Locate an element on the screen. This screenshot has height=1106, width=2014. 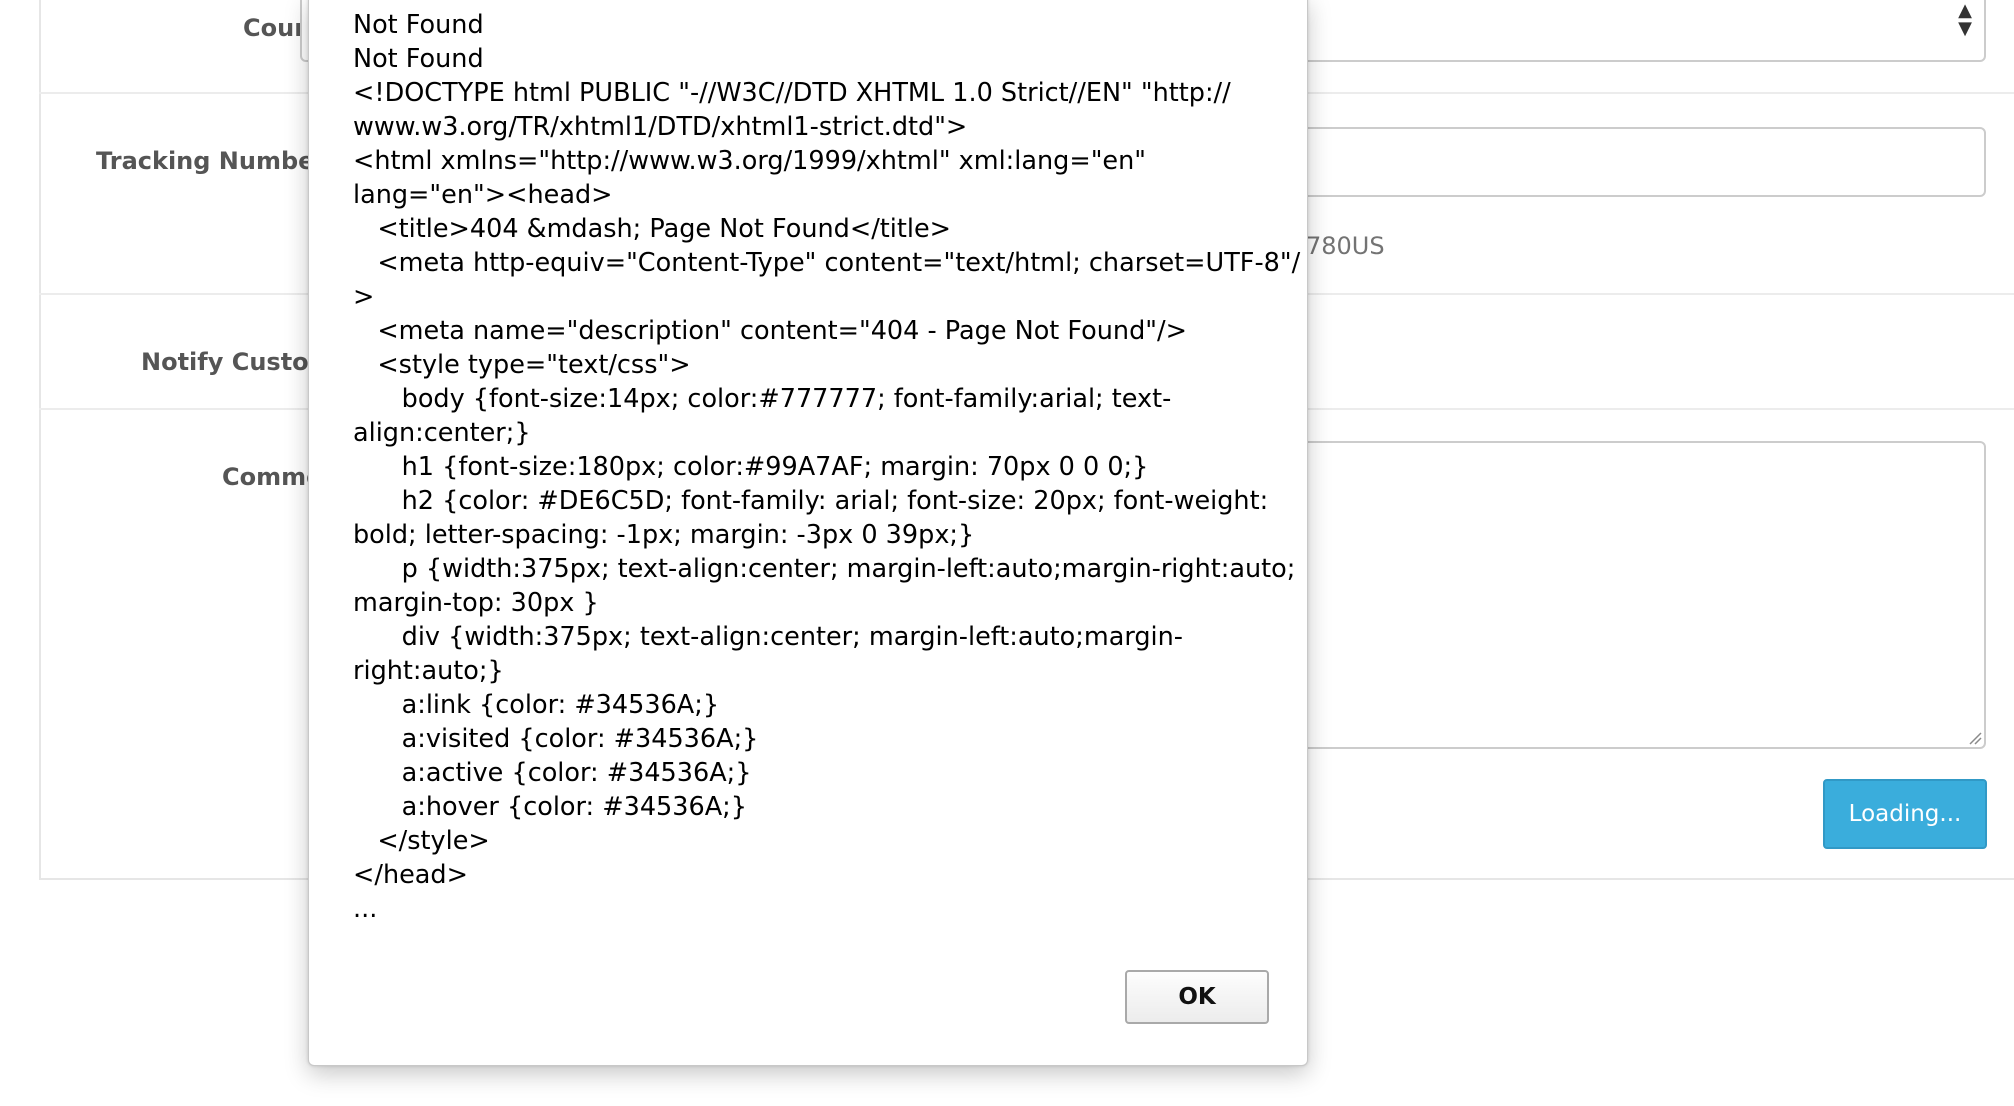
tracking-number-label: Tracking Number( is located at coordinates (217, 161).